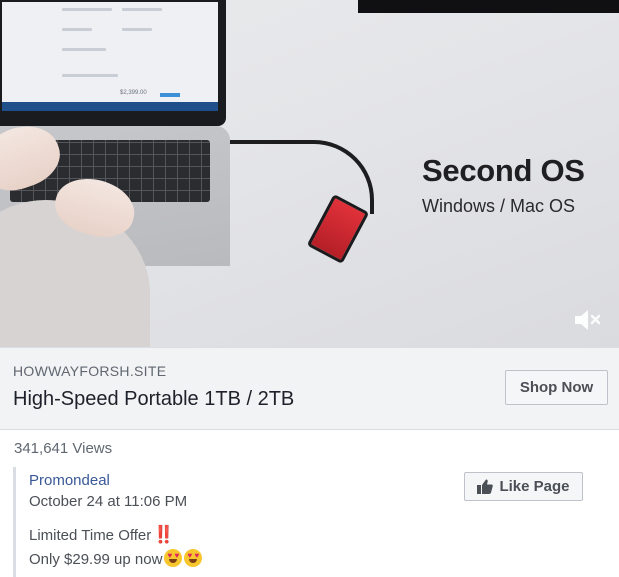 This screenshot has width=619, height=577. What do you see at coordinates (63, 448) in the screenshot?
I see `view-count: 341,641 Views` at bounding box center [63, 448].